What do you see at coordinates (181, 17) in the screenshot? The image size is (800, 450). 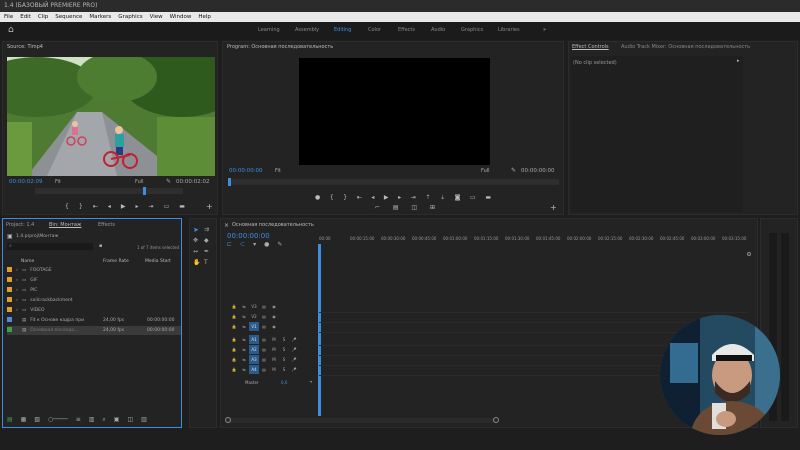 I see `menu-window: Window` at bounding box center [181, 17].